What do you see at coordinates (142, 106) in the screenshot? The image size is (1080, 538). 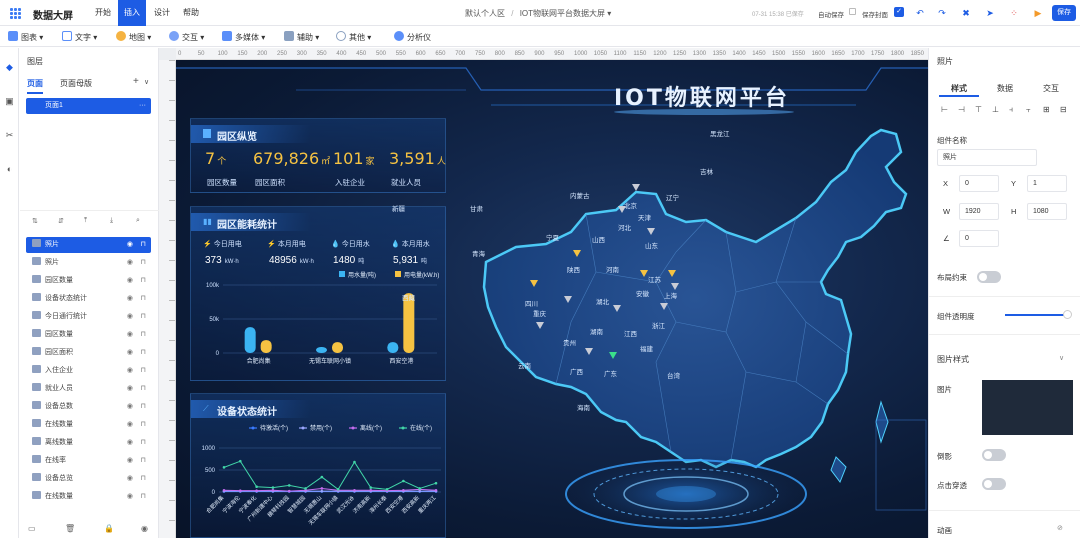 I see `page-more-button: ···` at bounding box center [142, 106].